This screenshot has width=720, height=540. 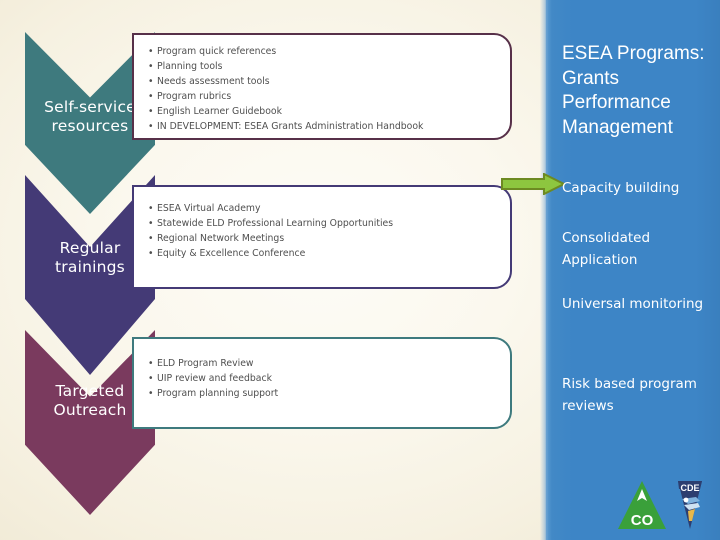 What do you see at coordinates (329, 238) in the screenshot?
I see `list-item: Regional Network Meetings` at bounding box center [329, 238].